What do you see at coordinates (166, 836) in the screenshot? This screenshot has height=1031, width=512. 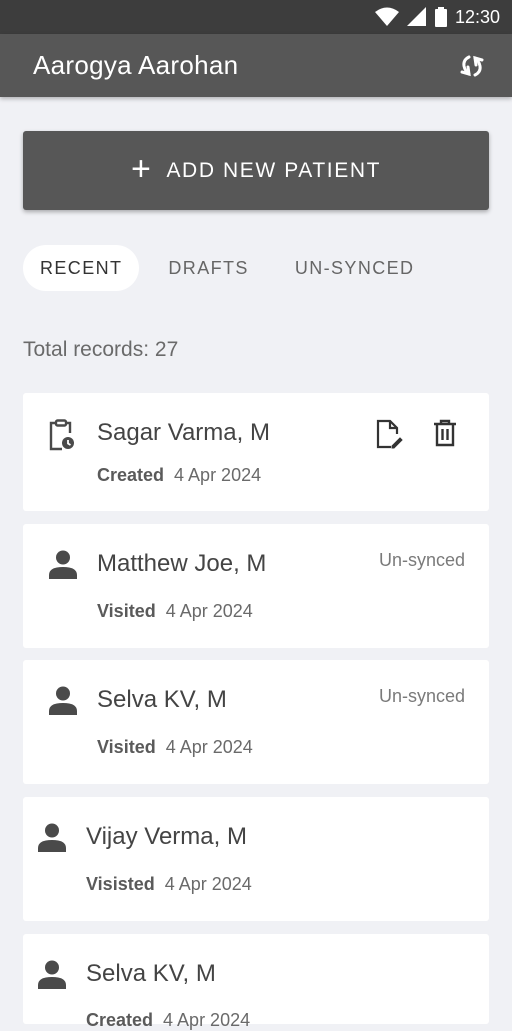 I see `patient-name: Vijay Verma, M` at bounding box center [166, 836].